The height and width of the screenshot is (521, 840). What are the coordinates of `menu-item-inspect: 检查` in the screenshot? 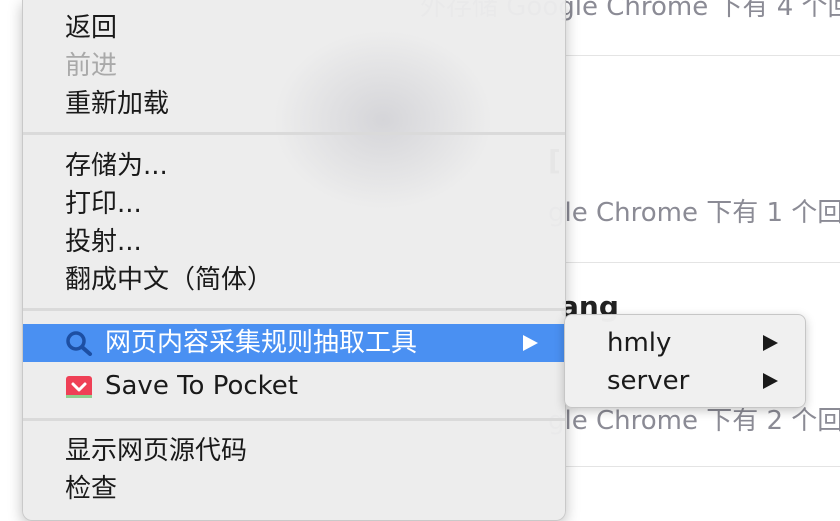 It's located at (294, 489).